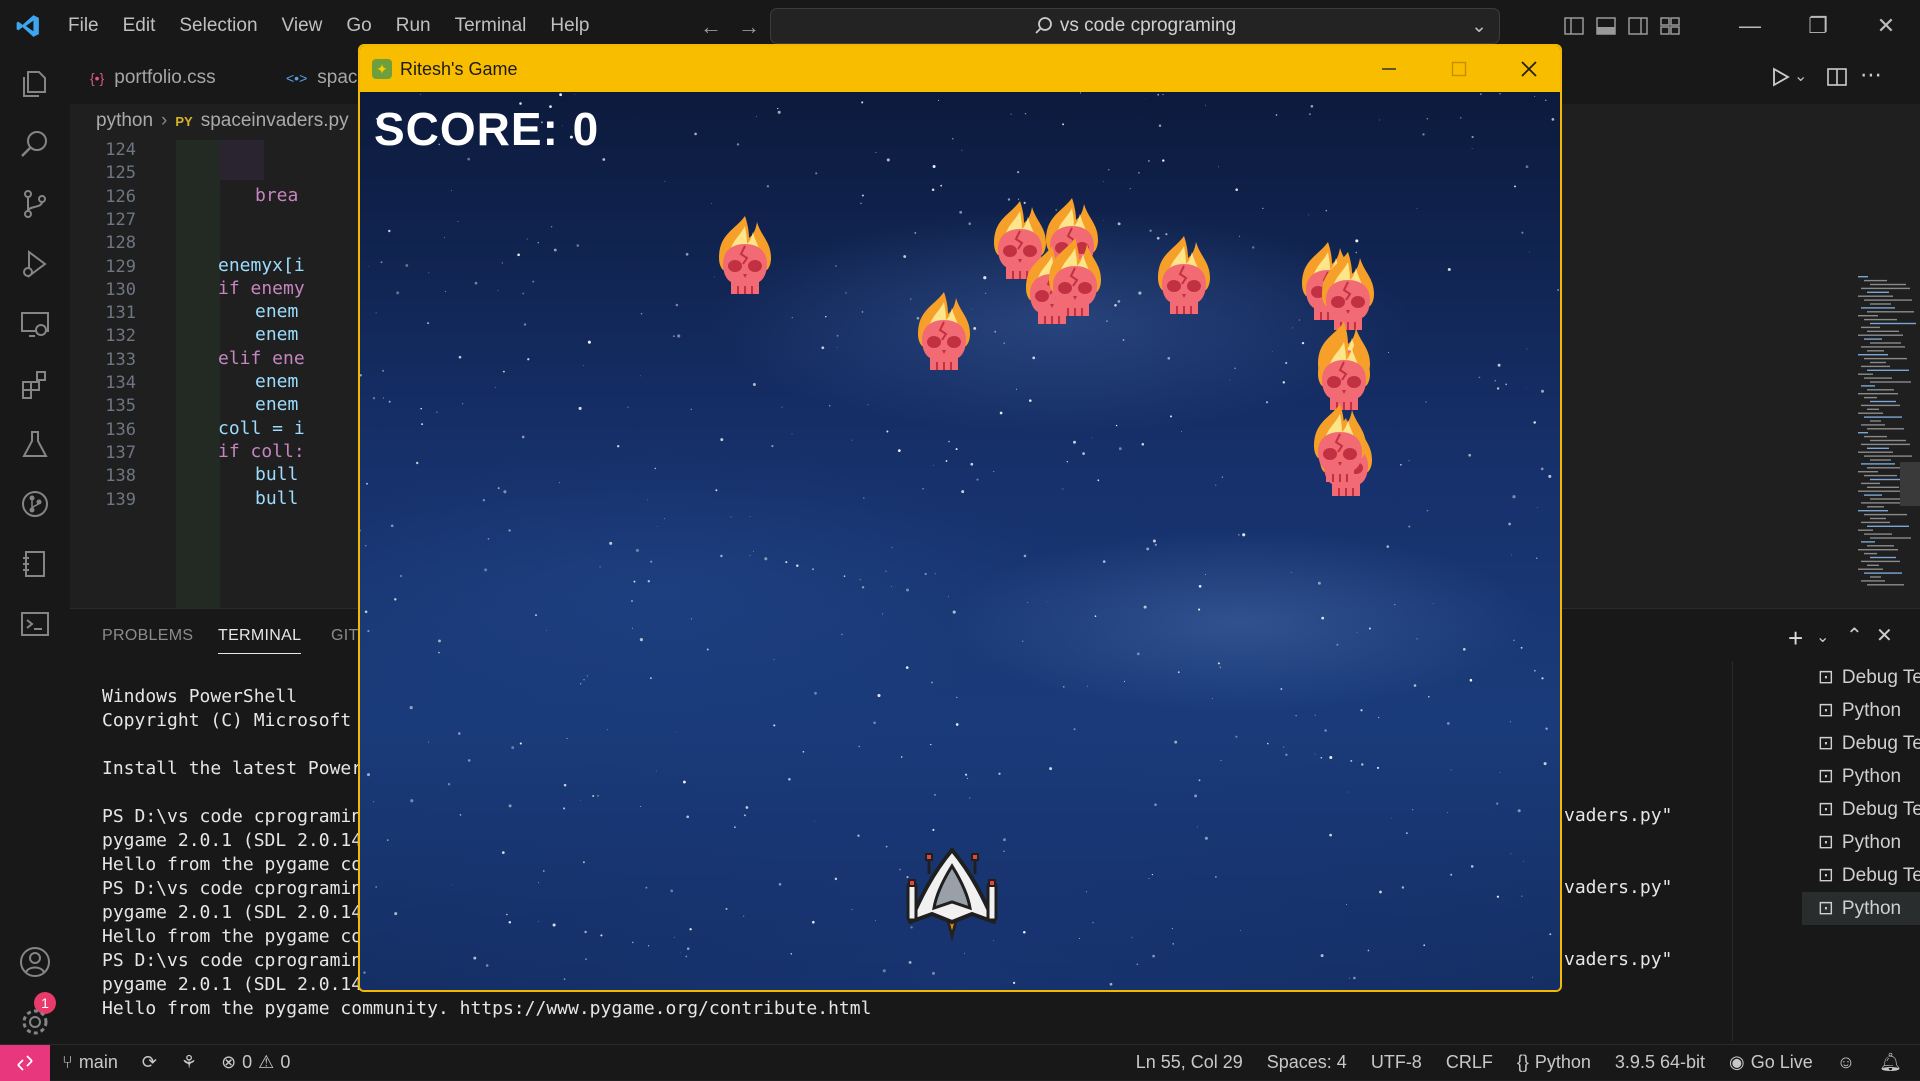 Image resolution: width=1920 pixels, height=1081 pixels. I want to click on encoding-status: UTF-8, so click(1396, 1062).